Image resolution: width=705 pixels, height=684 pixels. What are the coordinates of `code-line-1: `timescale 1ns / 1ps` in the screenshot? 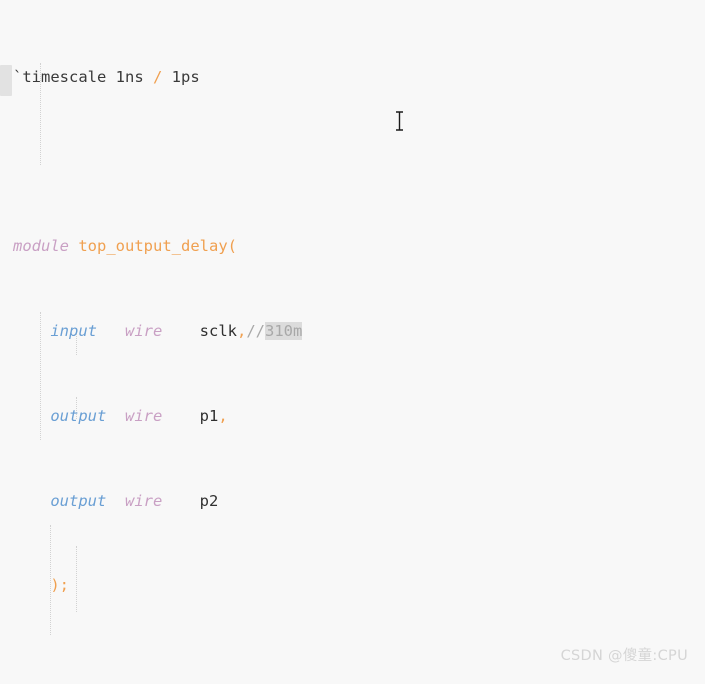 It's located at (307, 77).